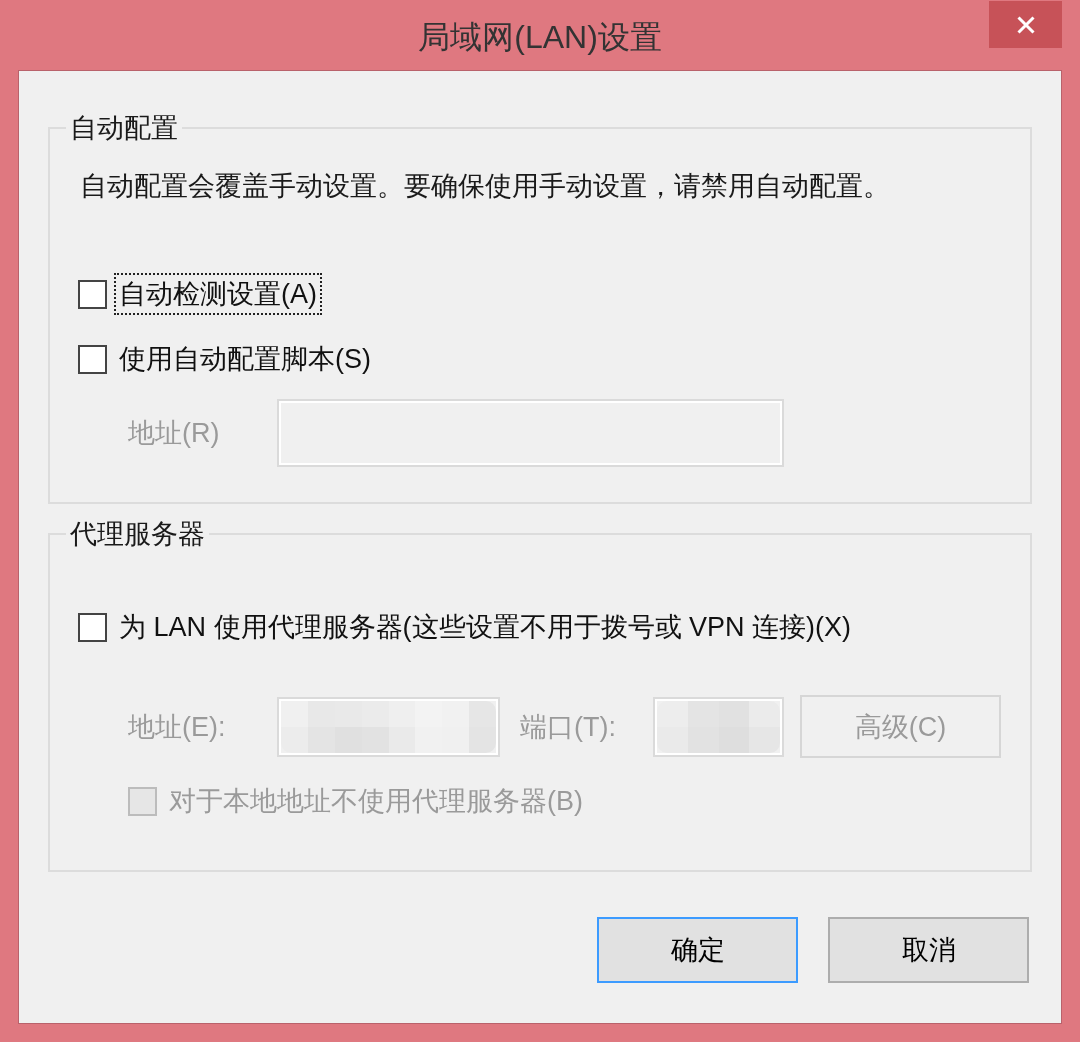 The height and width of the screenshot is (1042, 1080). I want to click on field-label: 地址(R), so click(174, 433).